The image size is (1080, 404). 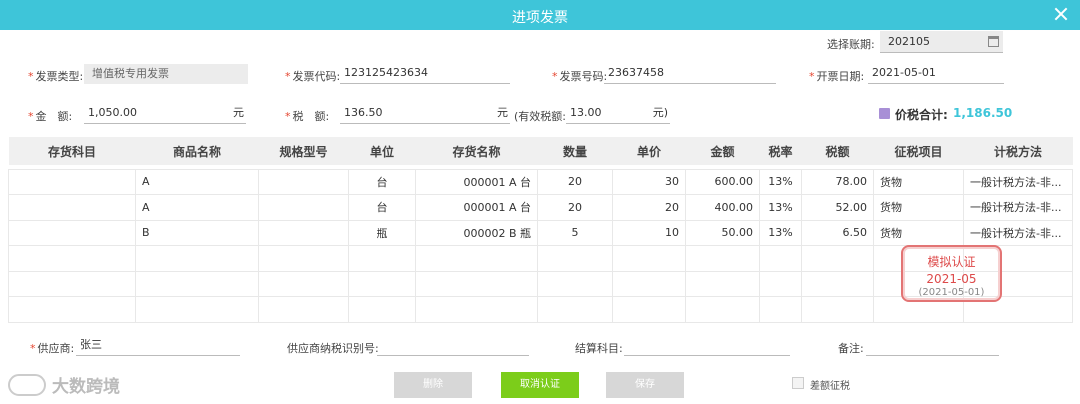 I want to click on effective-tax-label: (有效税额:, so click(x=540, y=116).